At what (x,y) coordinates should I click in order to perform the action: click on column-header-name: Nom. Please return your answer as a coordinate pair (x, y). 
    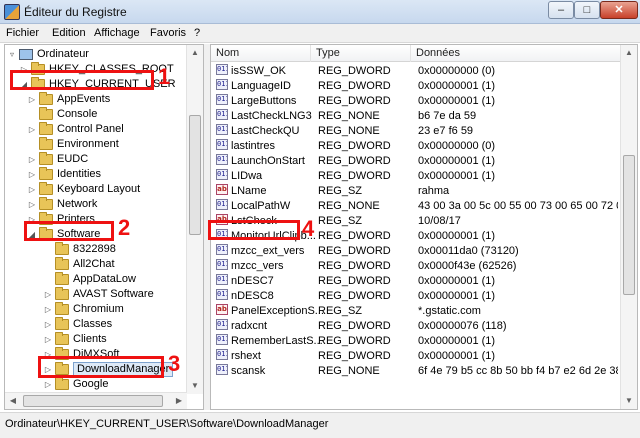
    Looking at the image, I should click on (261, 53).